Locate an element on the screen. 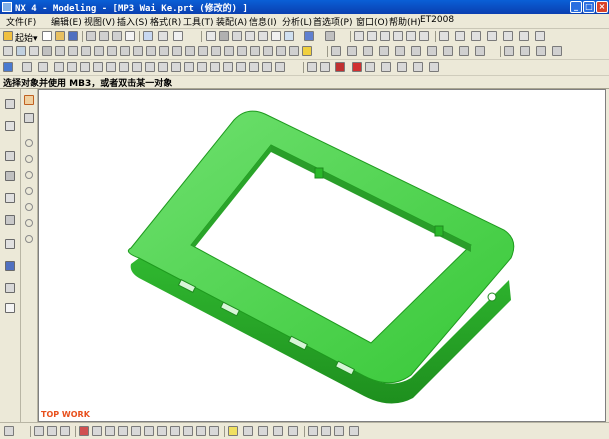 The width and height of the screenshot is (609, 439). view-icon is located at coordinates (289, 36).